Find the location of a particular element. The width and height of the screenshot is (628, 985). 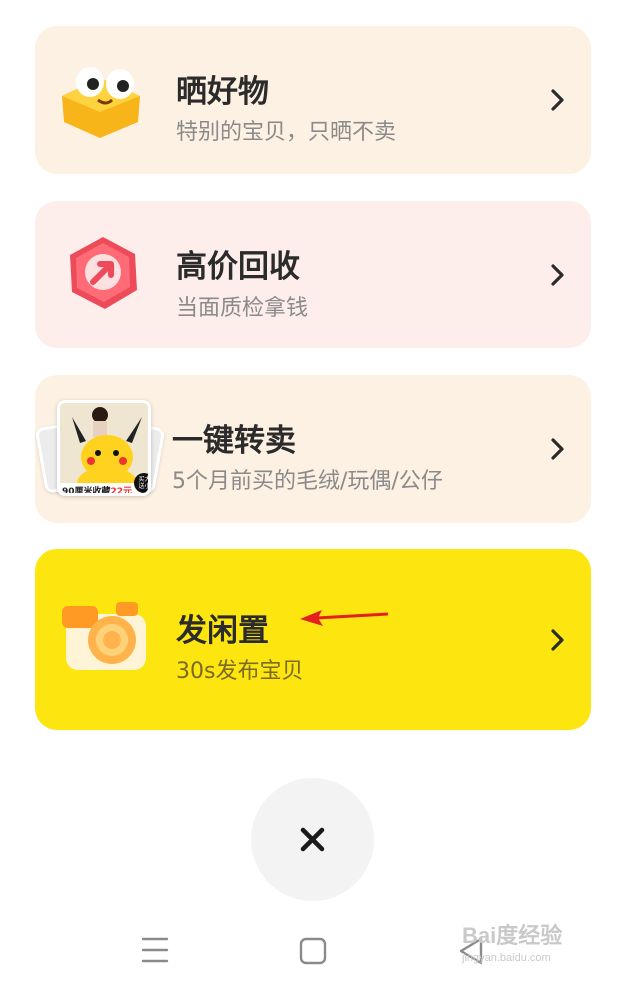

item-subtitle: 当面质检拿钱 is located at coordinates (242, 308).